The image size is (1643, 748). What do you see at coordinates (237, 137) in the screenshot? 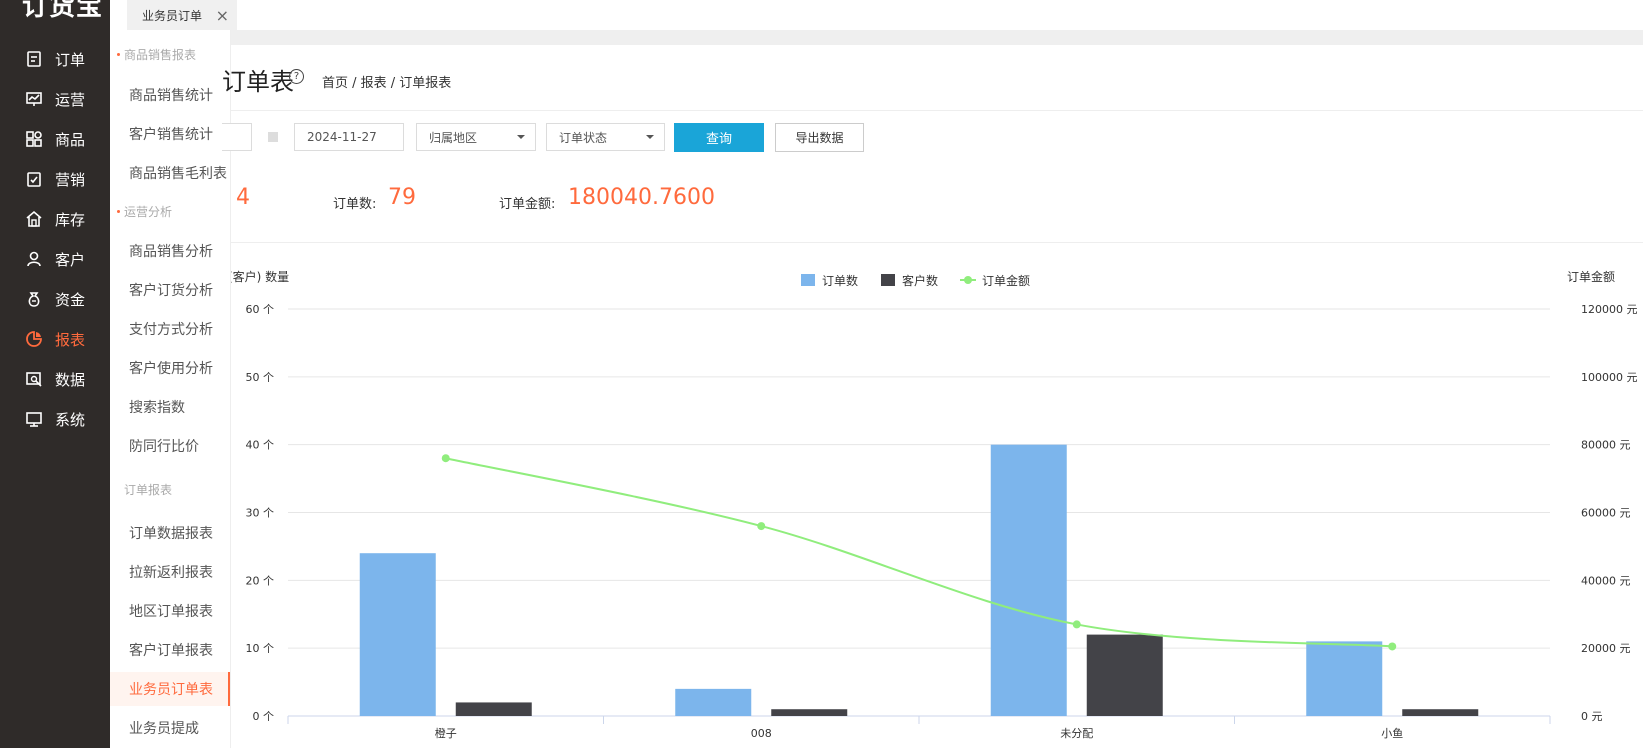
I see `start-date-input` at bounding box center [237, 137].